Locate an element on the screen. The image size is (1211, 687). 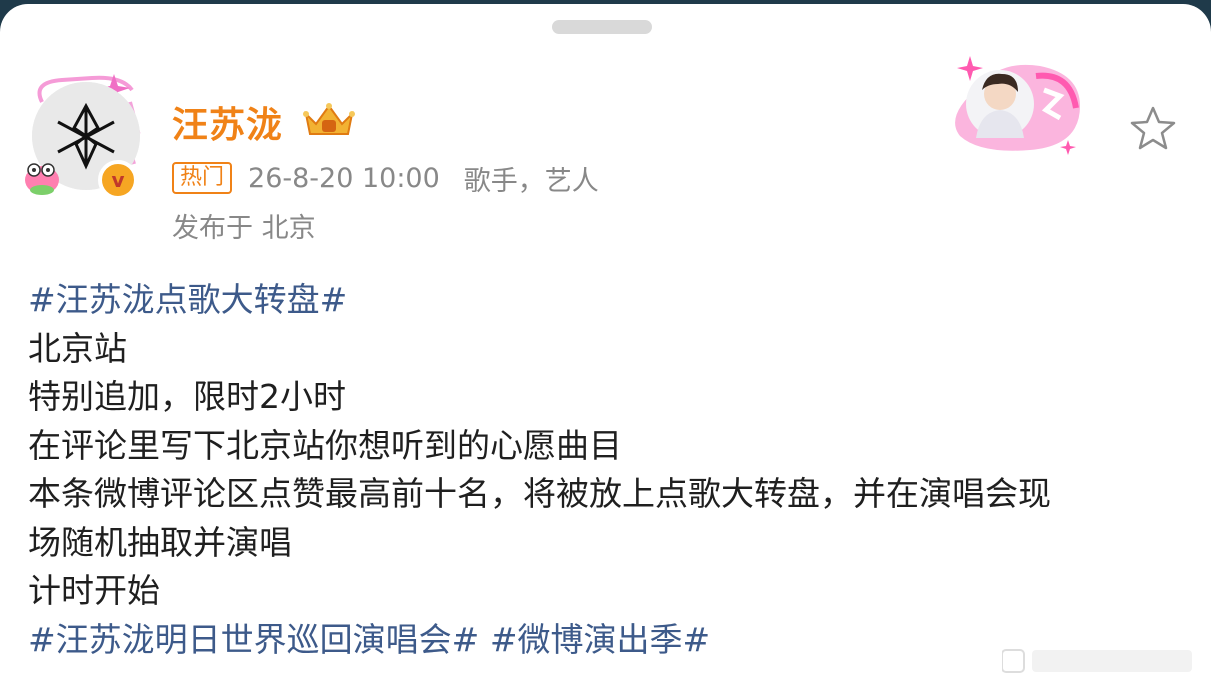
post-line: 本条微博评论区点赞最高前十名，将被放上点歌大转盘，并在演唱会现 is located at coordinates (539, 493).